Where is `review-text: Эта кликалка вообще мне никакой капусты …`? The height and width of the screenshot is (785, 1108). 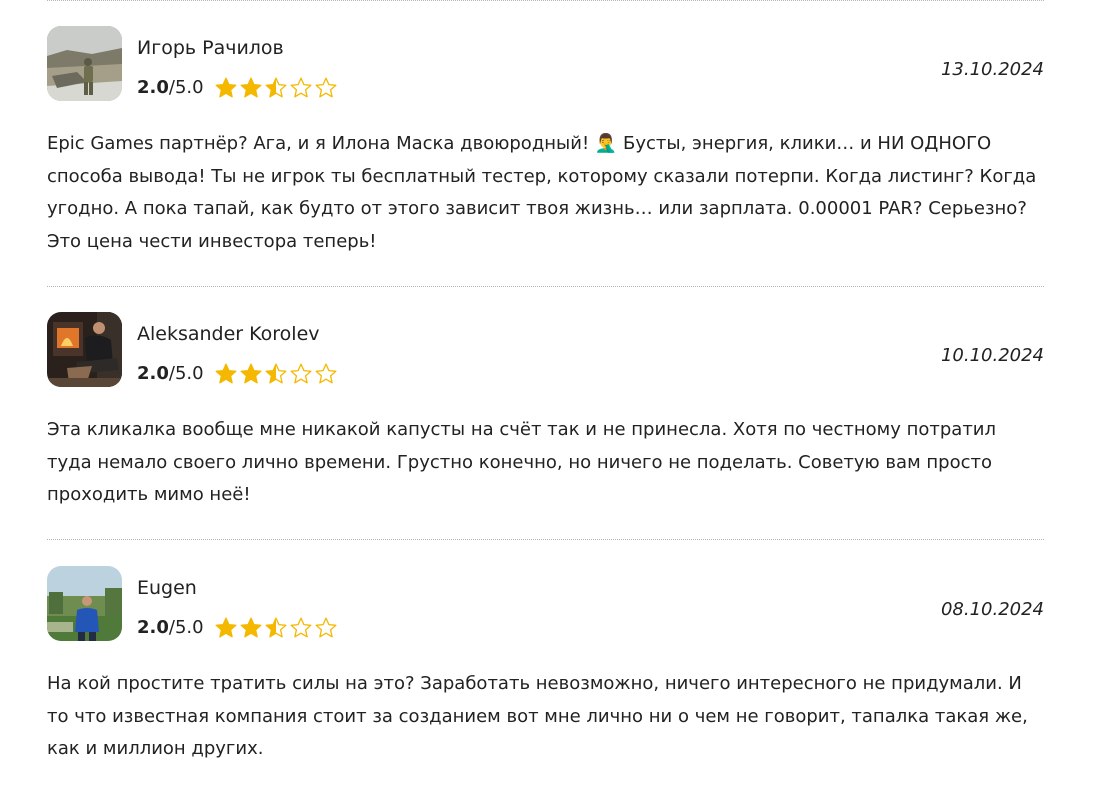
review-text: Эта кликалка вообще мне никакой капусты … is located at coordinates (522, 462).